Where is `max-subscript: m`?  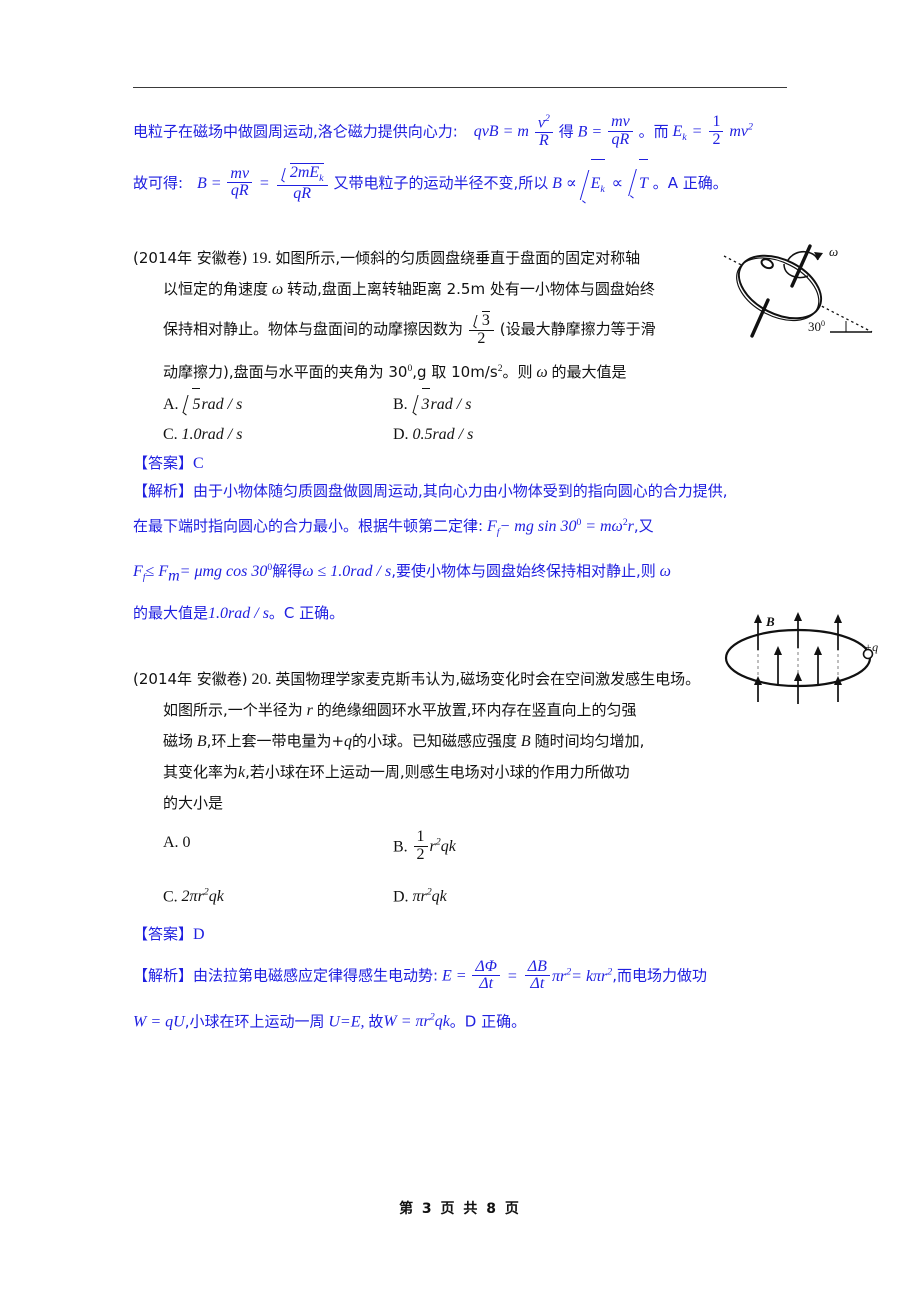
max-subscript: m is located at coordinates (174, 576).